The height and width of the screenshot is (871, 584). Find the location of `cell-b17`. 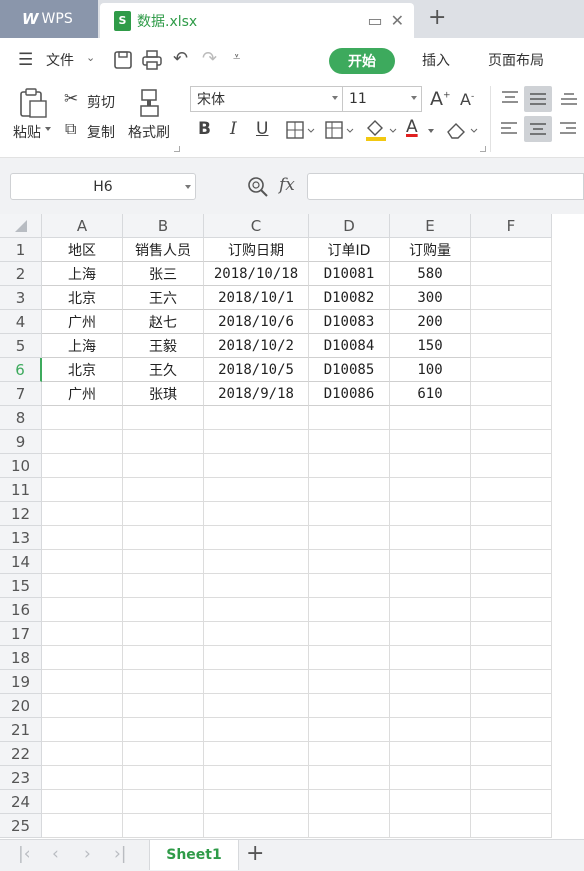

cell-b17 is located at coordinates (163, 634).